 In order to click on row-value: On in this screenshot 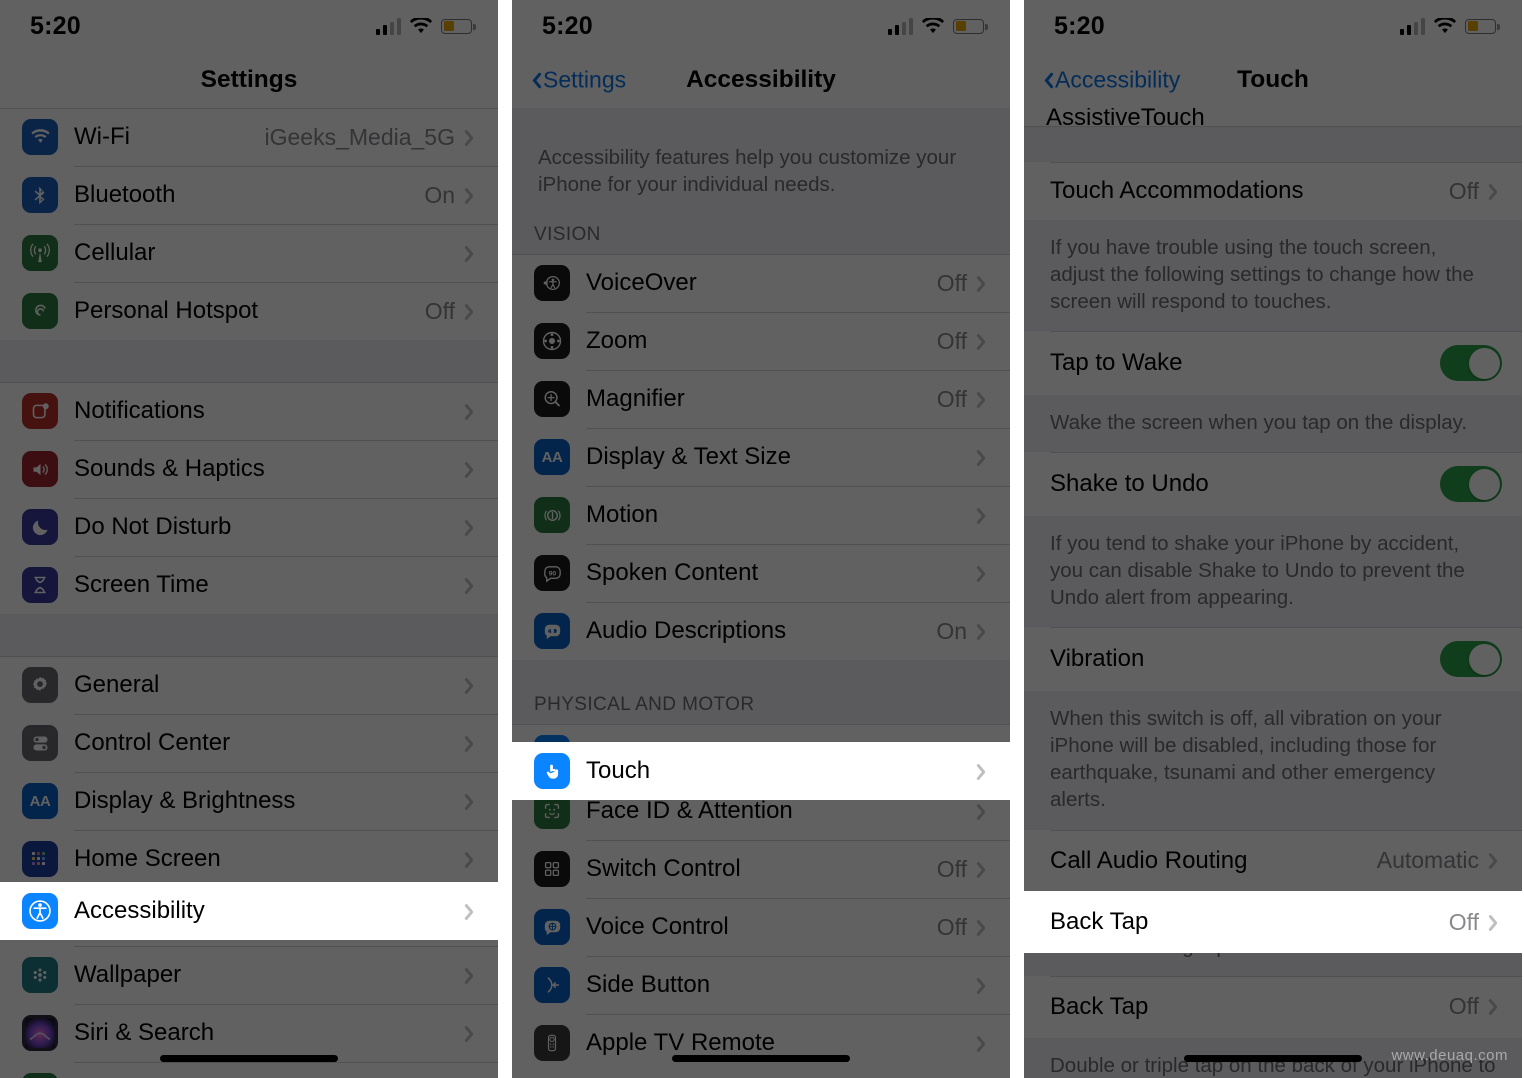, I will do `click(951, 630)`.